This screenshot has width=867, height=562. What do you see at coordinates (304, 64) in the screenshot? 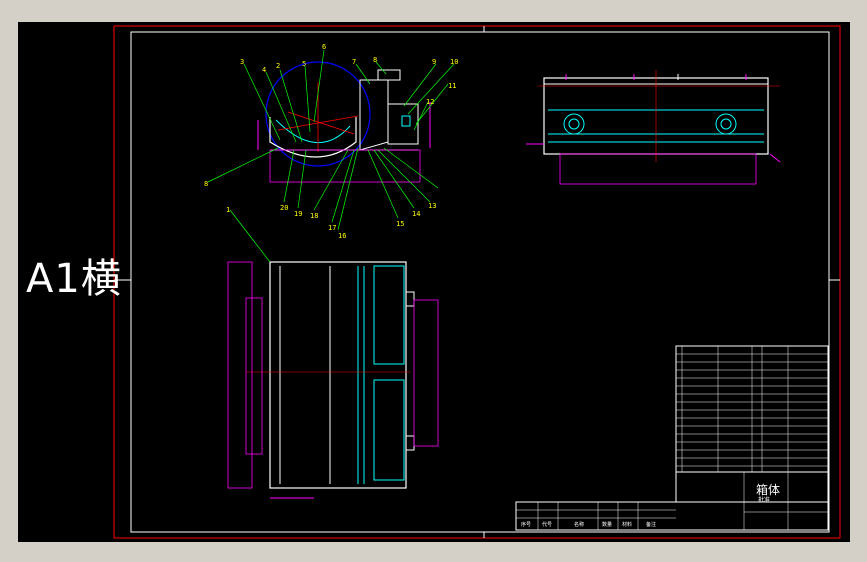
I see `balloon-5: 5` at bounding box center [304, 64].